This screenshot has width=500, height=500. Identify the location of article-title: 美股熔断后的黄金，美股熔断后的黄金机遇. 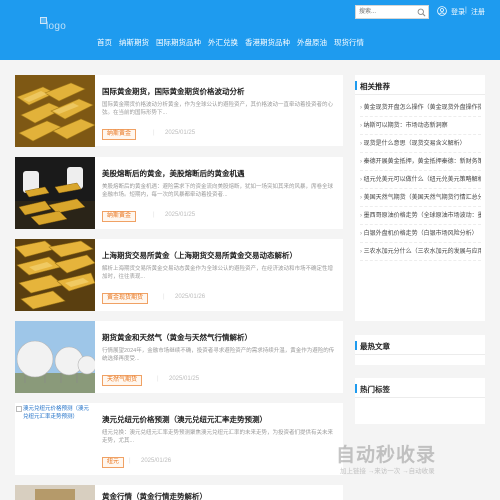
(173, 173).